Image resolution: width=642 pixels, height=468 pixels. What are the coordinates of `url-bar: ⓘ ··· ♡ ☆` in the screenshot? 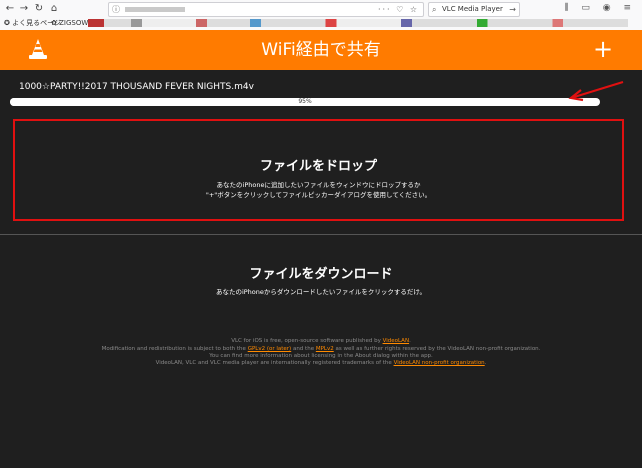 It's located at (266, 9).